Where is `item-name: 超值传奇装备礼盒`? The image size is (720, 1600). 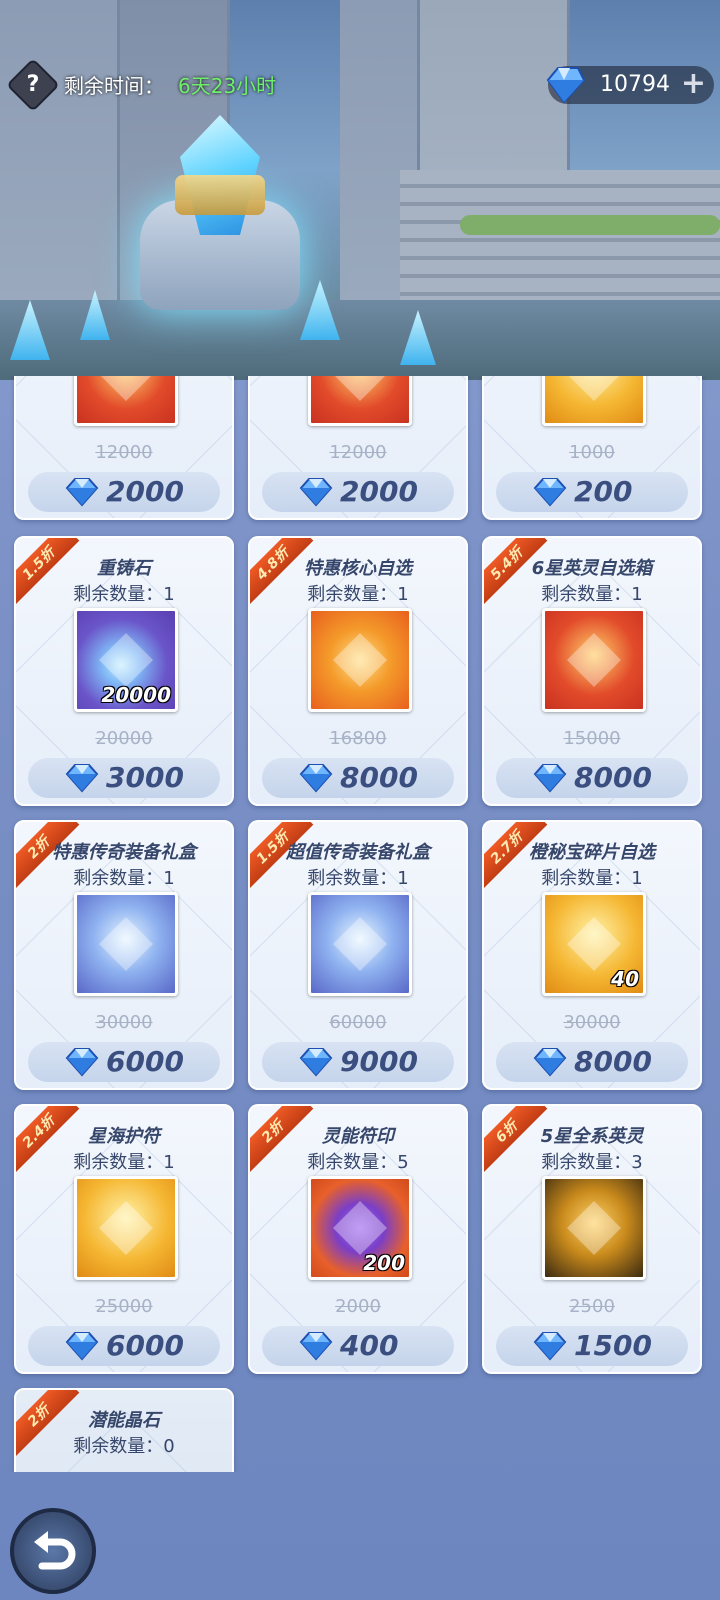
item-name: 超值传奇装备礼盒 is located at coordinates (358, 852).